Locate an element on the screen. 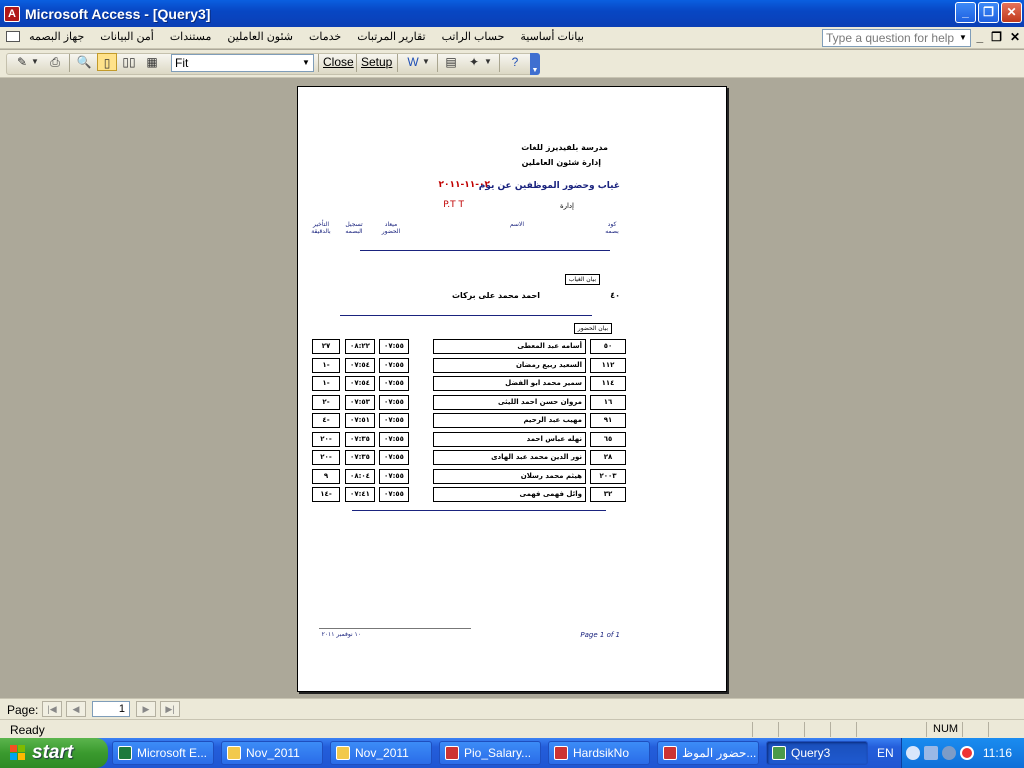 The width and height of the screenshot is (1024, 768). first-page-icon: |◀ is located at coordinates (52, 709).